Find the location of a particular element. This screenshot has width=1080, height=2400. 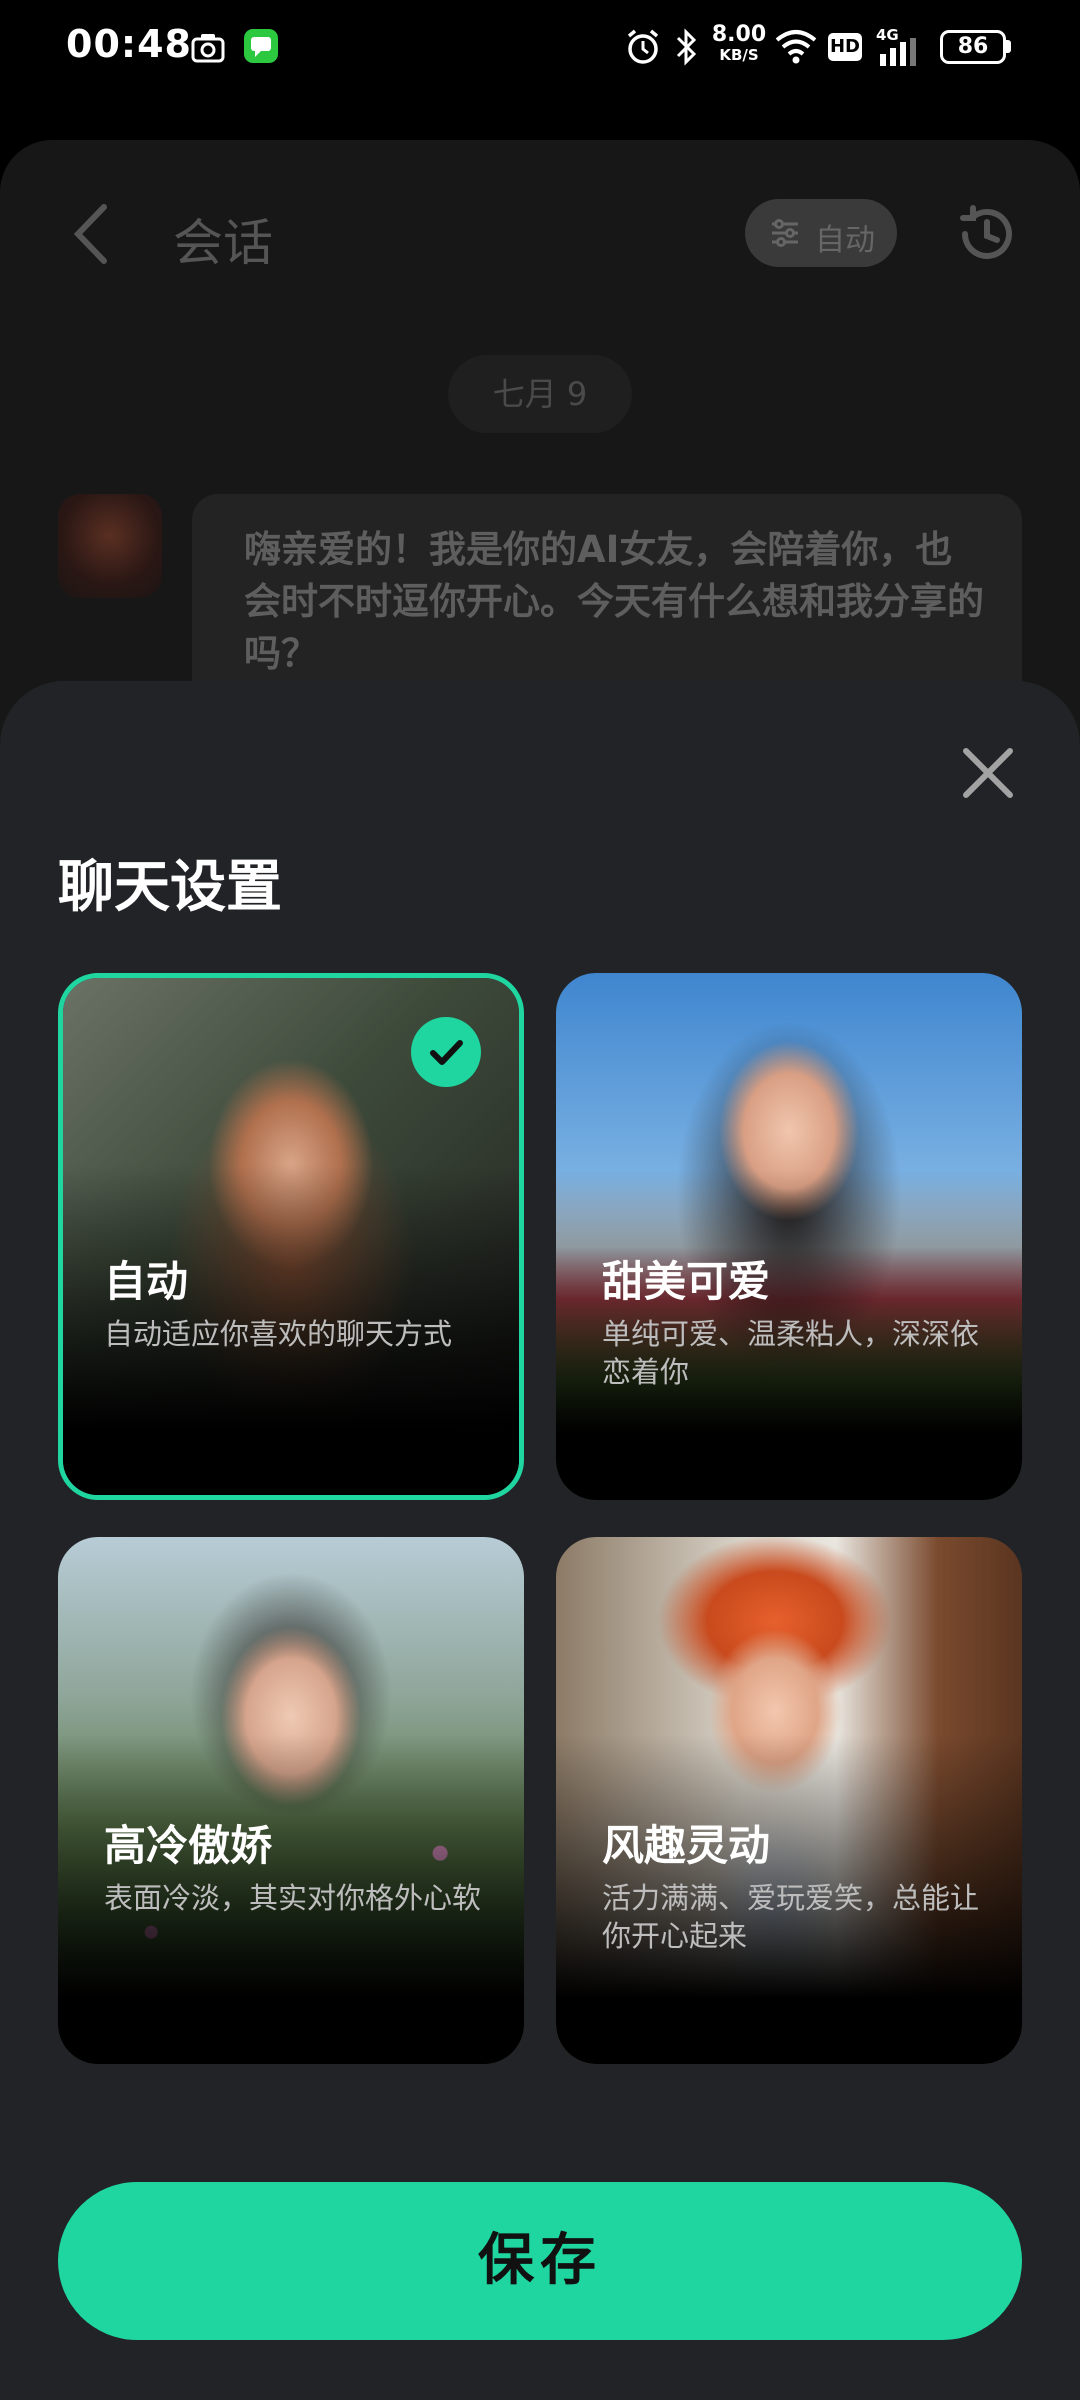

mode-pill-label: 自动 is located at coordinates (845, 240).